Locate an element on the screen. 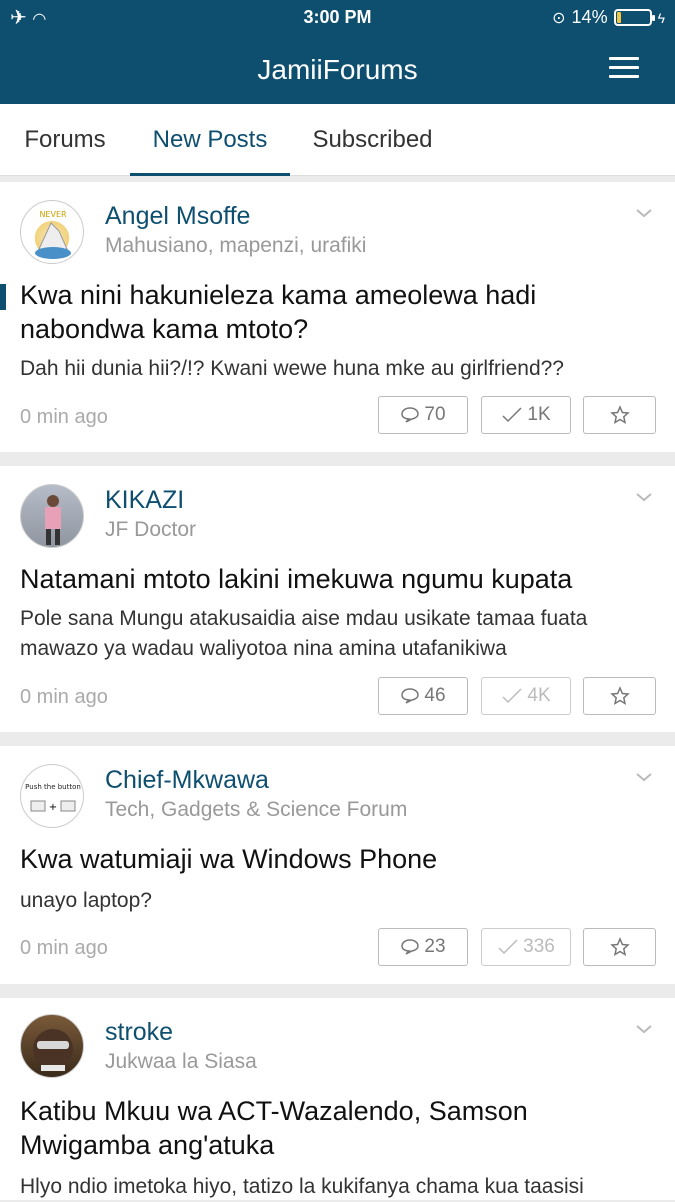 This screenshot has height=1202, width=675. post-username: KIKAZI is located at coordinates (144, 500).